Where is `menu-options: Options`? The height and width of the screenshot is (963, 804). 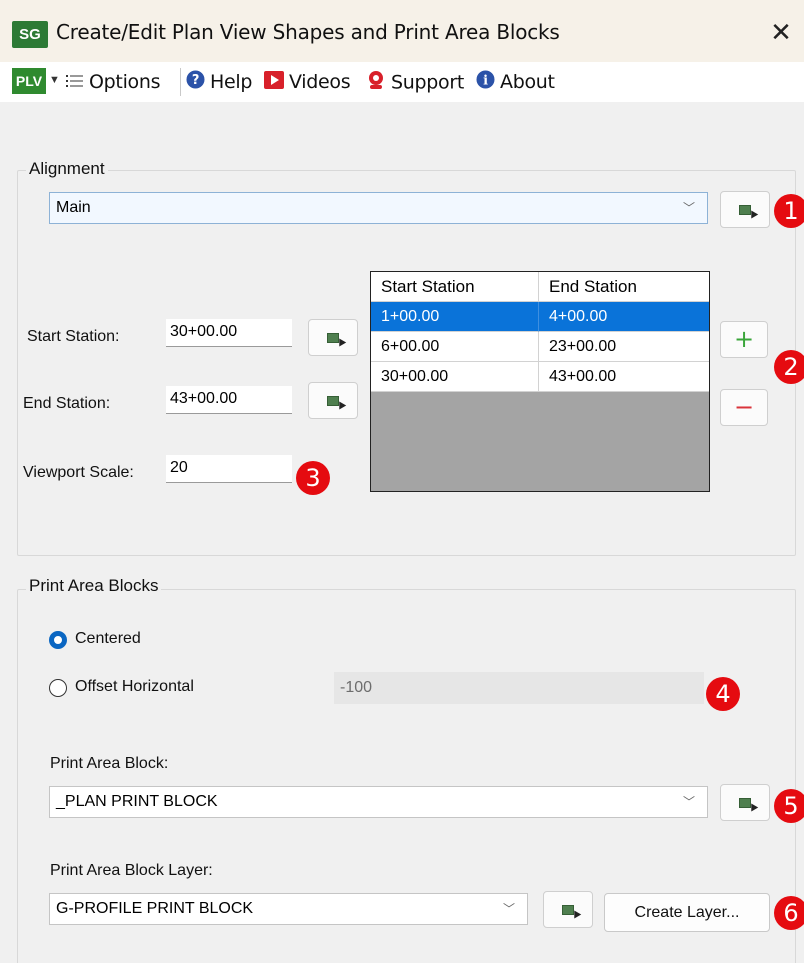
menu-options: Options is located at coordinates (113, 82).